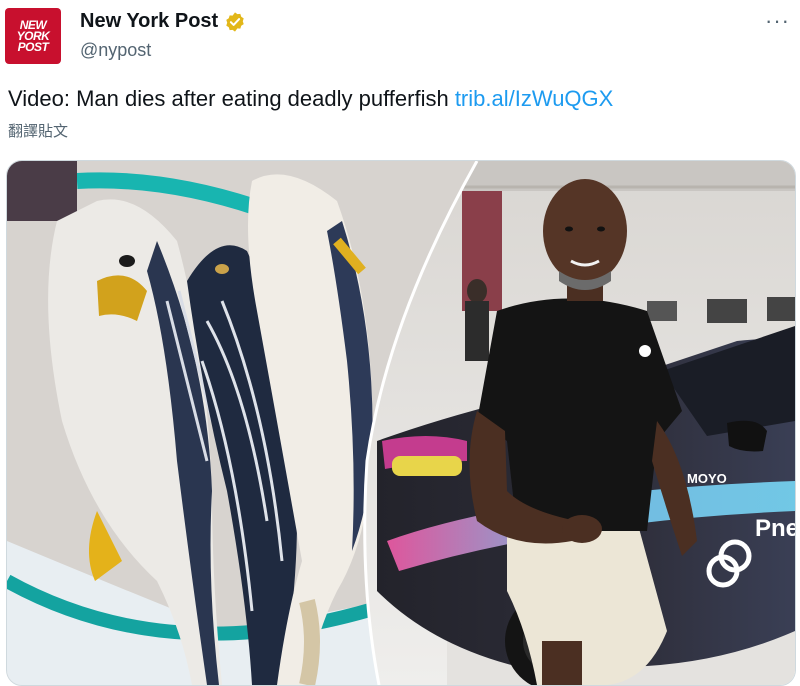  Describe the element at coordinates (775, 528) in the screenshot. I see `car-branding-text: Pne` at that location.